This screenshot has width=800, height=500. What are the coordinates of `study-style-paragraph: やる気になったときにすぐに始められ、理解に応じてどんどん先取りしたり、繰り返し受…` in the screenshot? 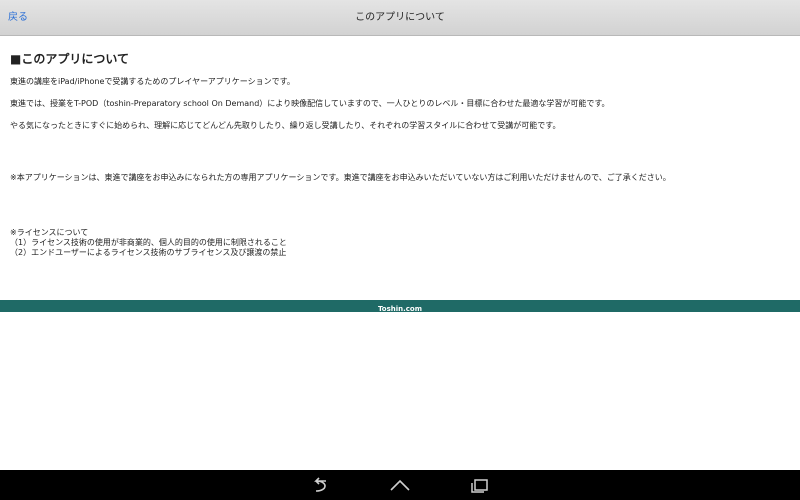 It's located at (285, 125).